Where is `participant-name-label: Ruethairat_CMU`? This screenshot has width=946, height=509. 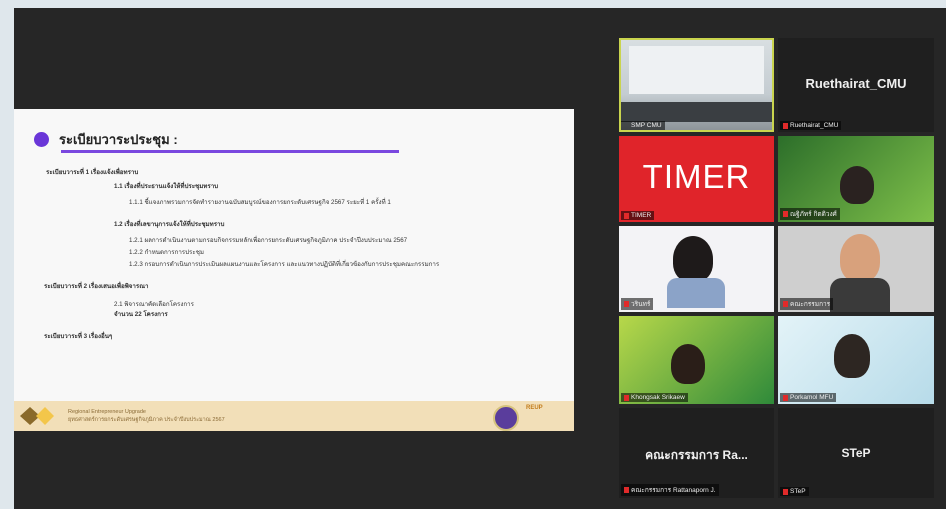 participant-name-label: Ruethairat_CMU is located at coordinates (811, 125).